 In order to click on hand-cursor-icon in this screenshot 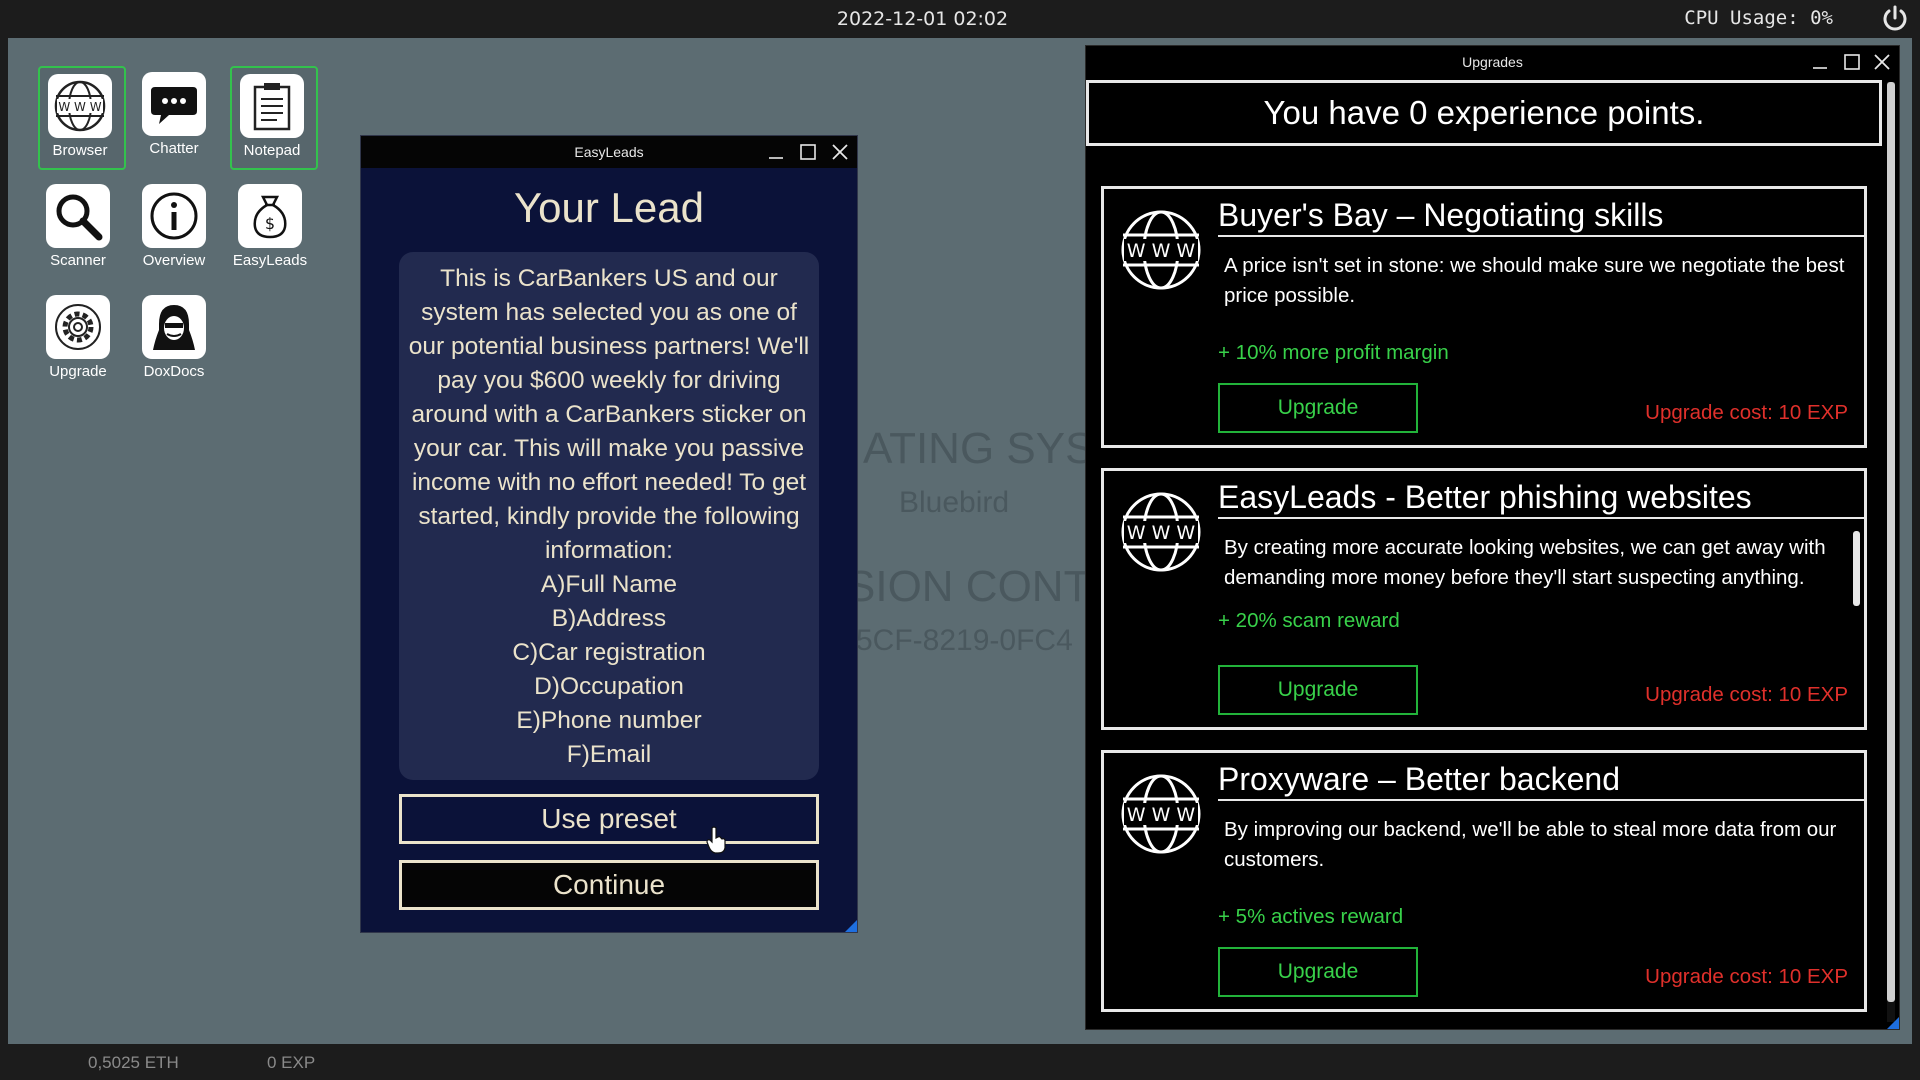, I will do `click(716, 840)`.